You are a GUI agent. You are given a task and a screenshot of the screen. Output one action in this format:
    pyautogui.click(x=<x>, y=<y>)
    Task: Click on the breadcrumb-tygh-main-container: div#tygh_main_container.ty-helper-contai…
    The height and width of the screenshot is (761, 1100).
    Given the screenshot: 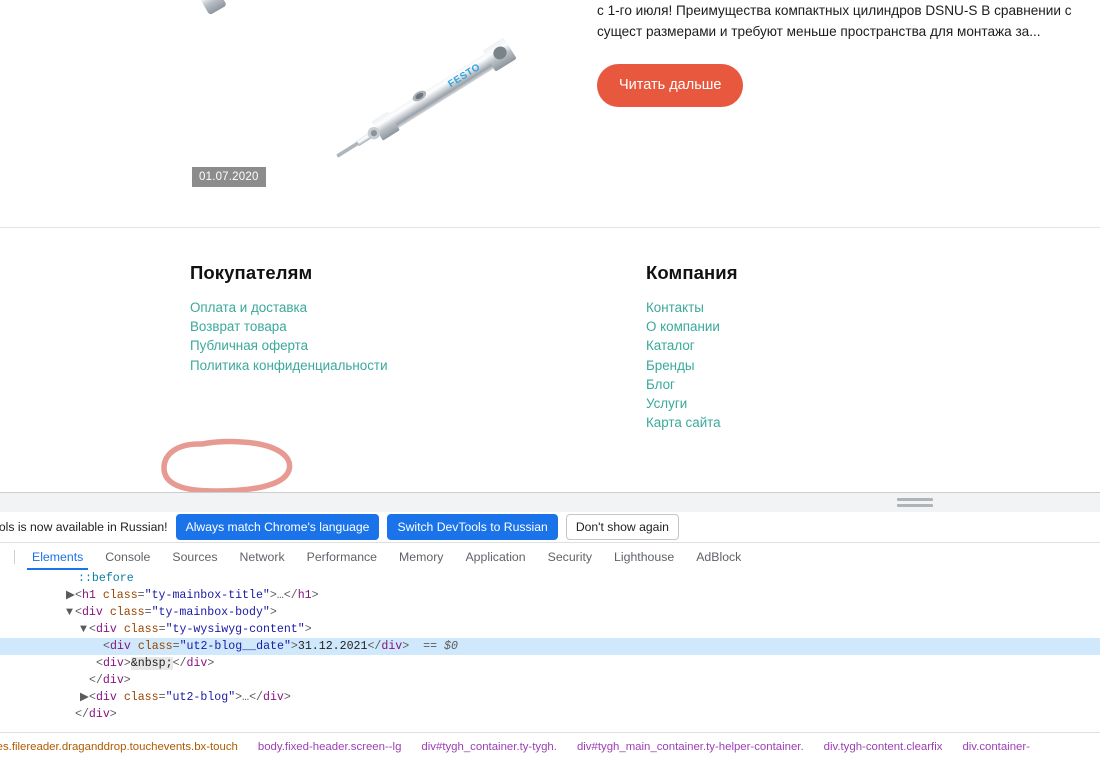 What is the action you would take?
    pyautogui.click(x=690, y=747)
    